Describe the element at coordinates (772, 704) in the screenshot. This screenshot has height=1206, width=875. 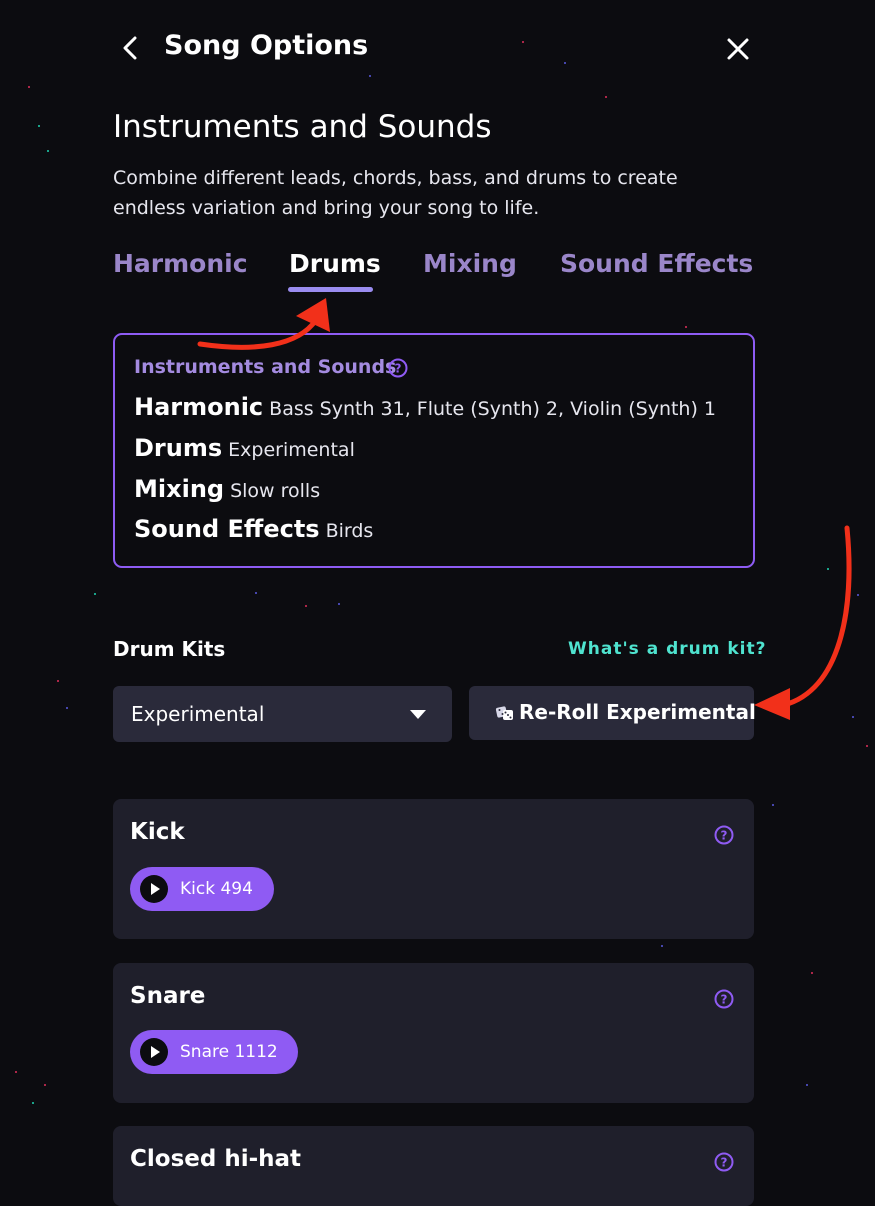
I see `annotation-arrowhead-reroll` at that location.